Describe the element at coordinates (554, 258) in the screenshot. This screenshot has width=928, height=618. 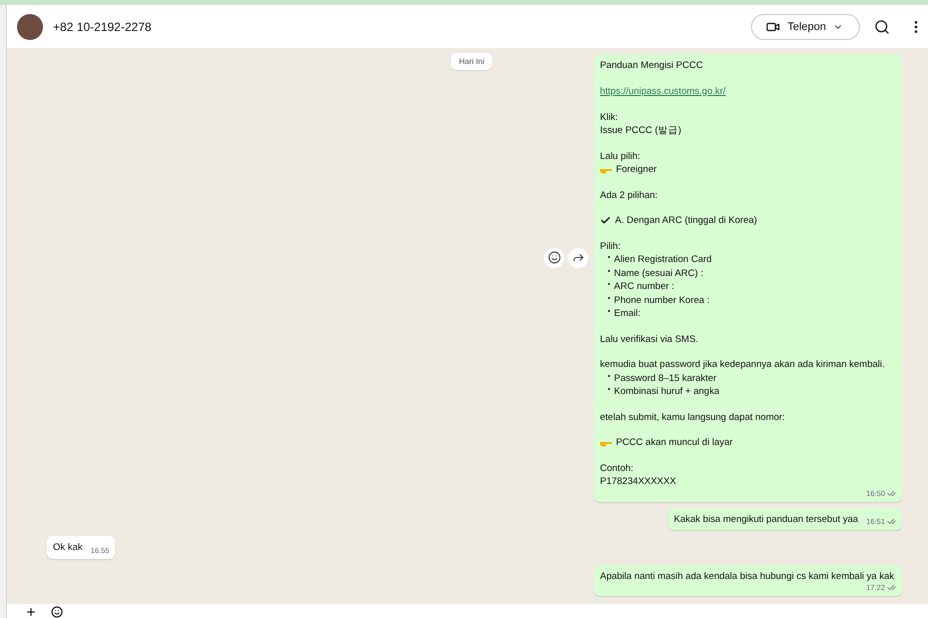
I see `emoji-reaction-icon` at that location.